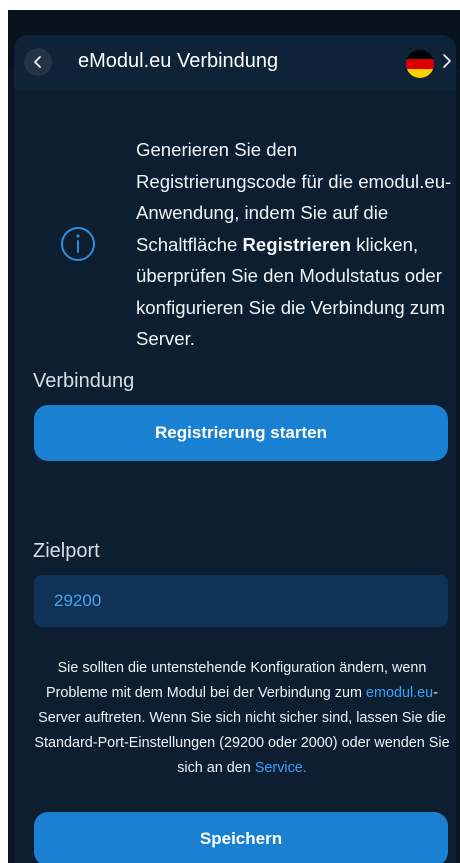 The image size is (460, 863). I want to click on header-bar: eModul.eu Verbindung, so click(235, 62).